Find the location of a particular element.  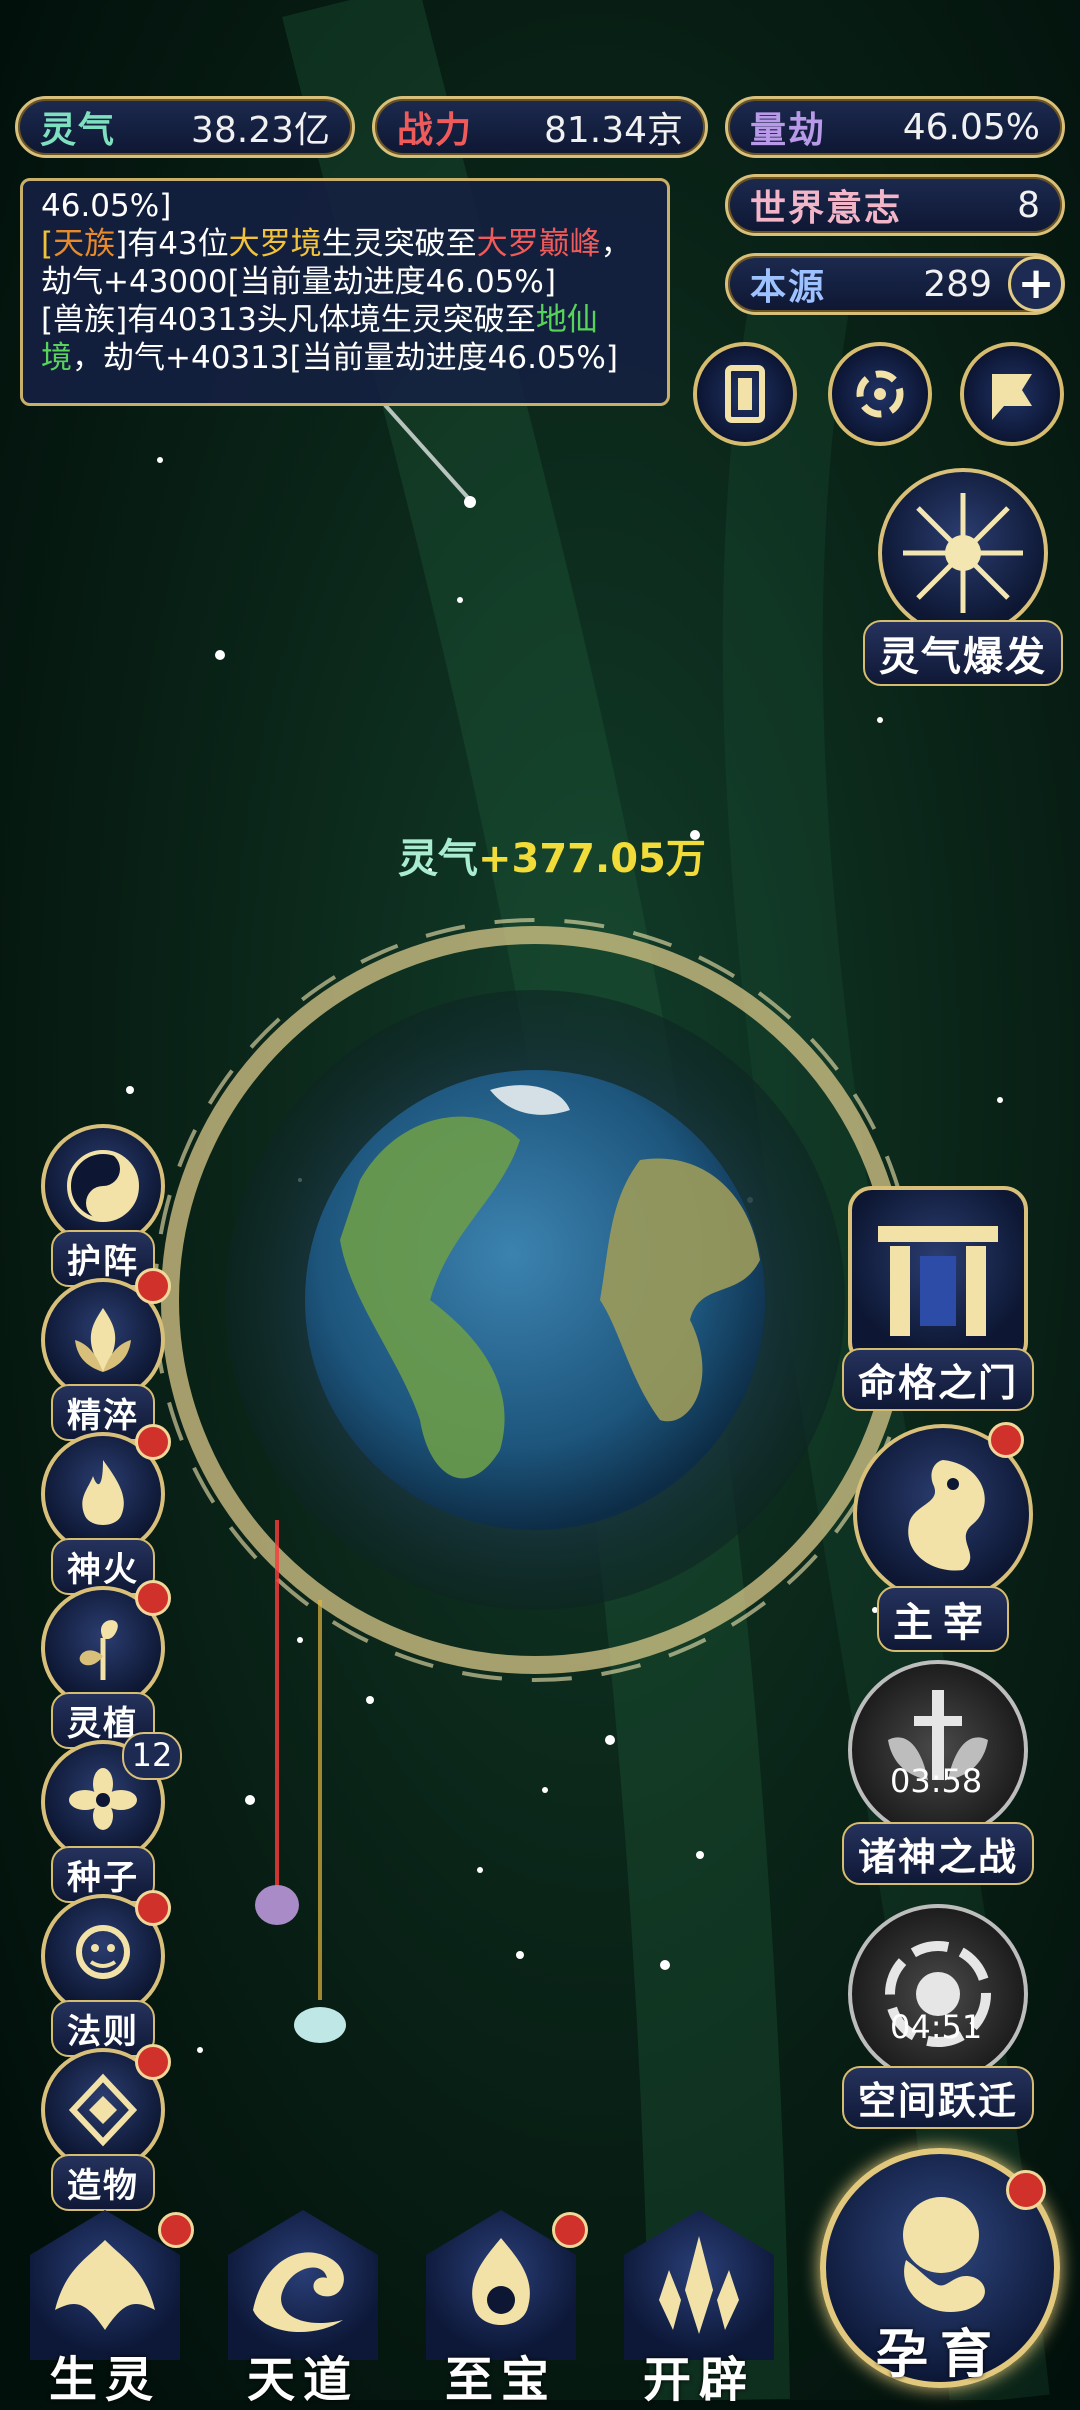

burst-emblem is located at coordinates (963, 553).